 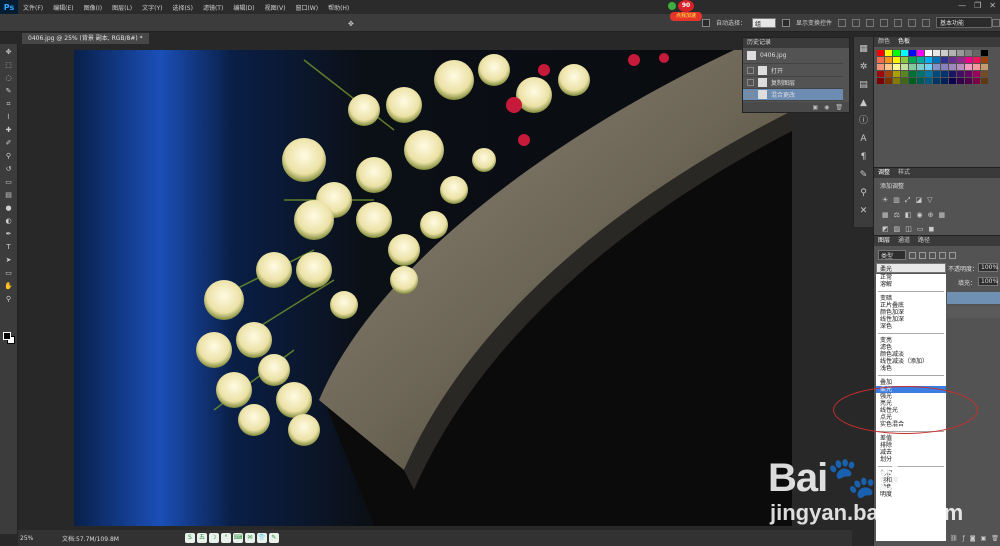 I want to click on history-item: 复制图层, so click(x=793, y=83).